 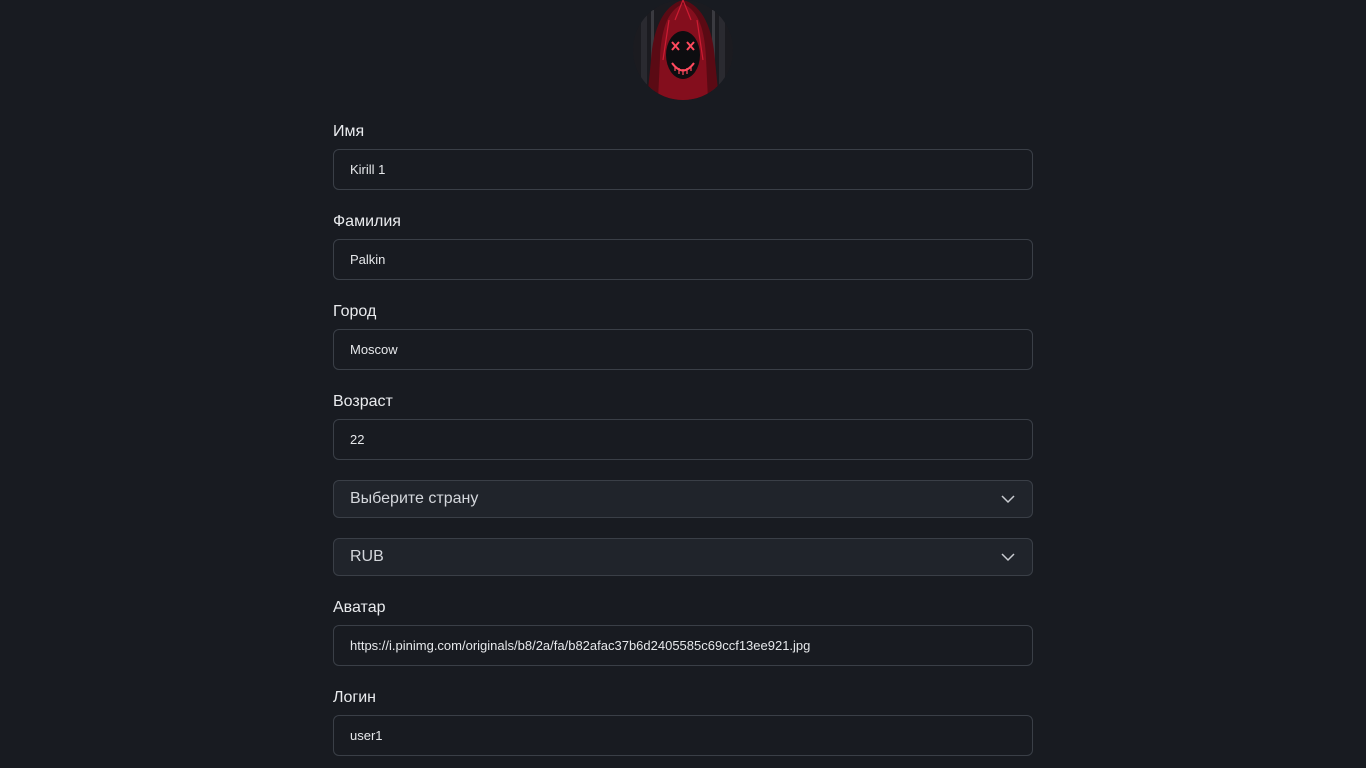 What do you see at coordinates (683, 169) in the screenshot?
I see `first-name-input` at bounding box center [683, 169].